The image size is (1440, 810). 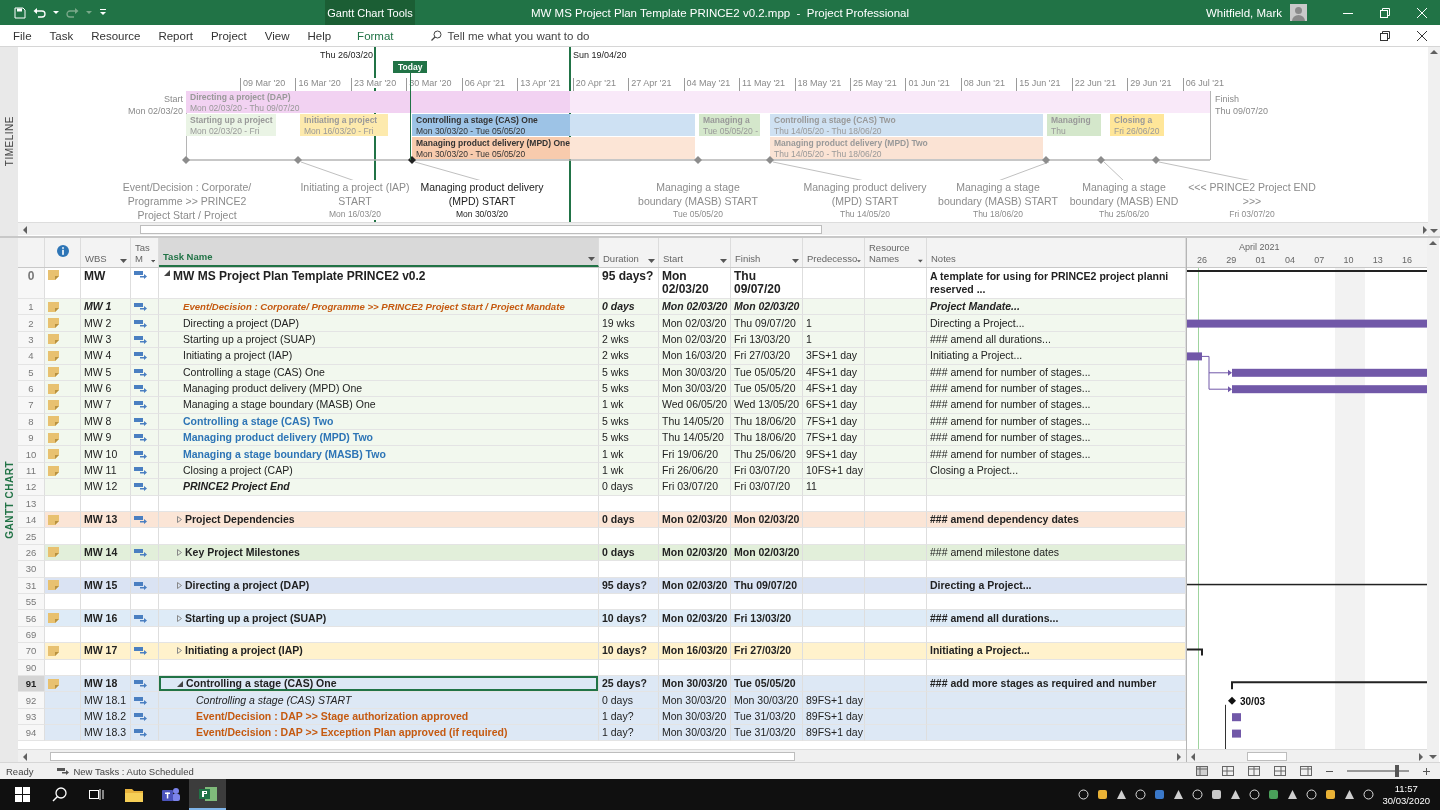 I want to click on task-name-cell: Controlling a stage (CAS) One, so click(x=379, y=684).